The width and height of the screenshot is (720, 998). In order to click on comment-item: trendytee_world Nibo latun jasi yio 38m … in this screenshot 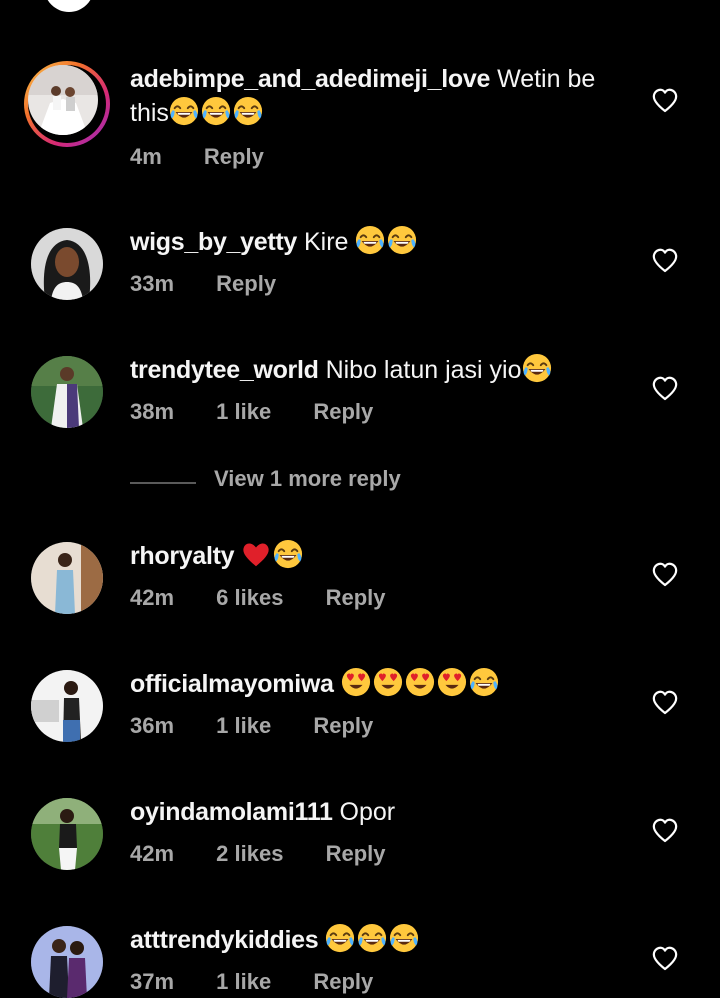, I will do `click(360, 373)`.